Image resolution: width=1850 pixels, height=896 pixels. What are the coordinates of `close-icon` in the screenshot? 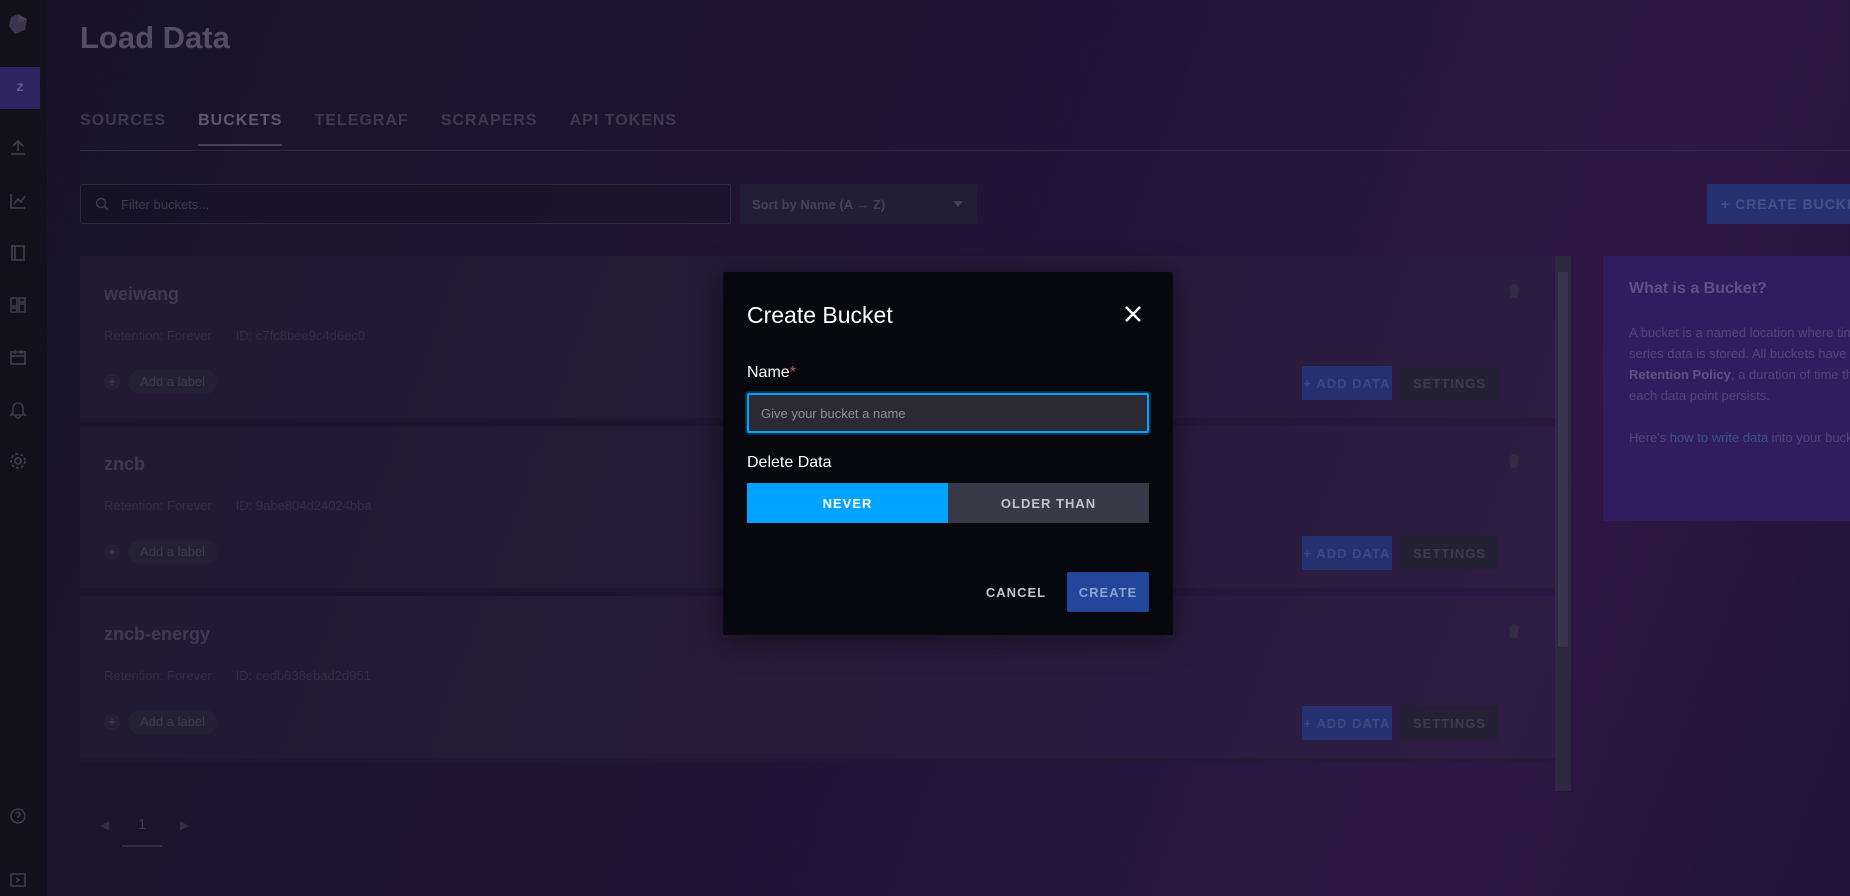 It's located at (1133, 314).